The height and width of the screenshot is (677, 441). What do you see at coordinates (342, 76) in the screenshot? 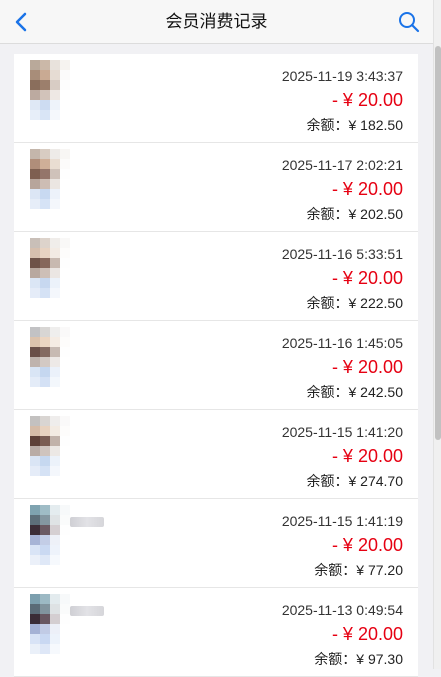
I see `record-datetime: 2025-11-19 3:43:37` at bounding box center [342, 76].